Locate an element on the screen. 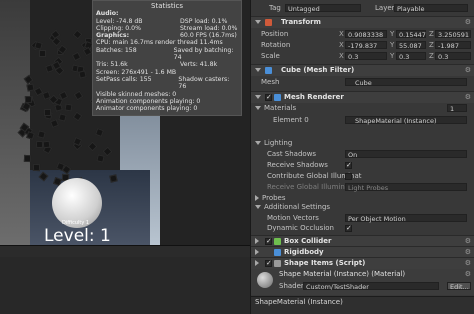 The width and height of the screenshot is (474, 314). shader-dropdown: Custom/TestShader is located at coordinates (371, 286).